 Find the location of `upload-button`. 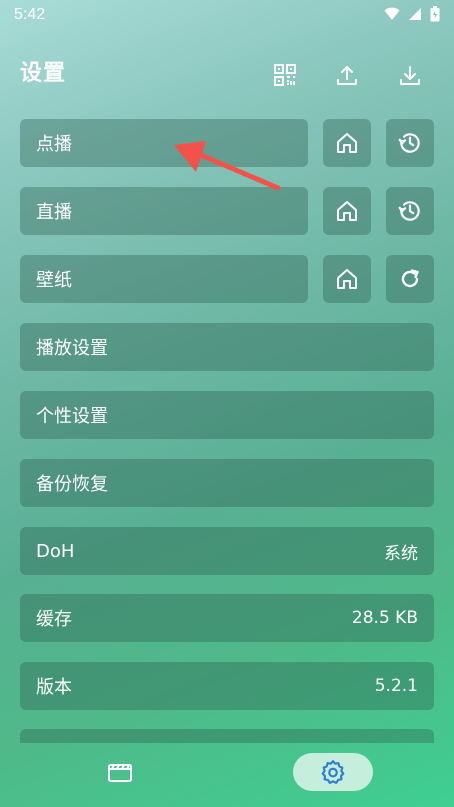

upload-button is located at coordinates (347, 75).